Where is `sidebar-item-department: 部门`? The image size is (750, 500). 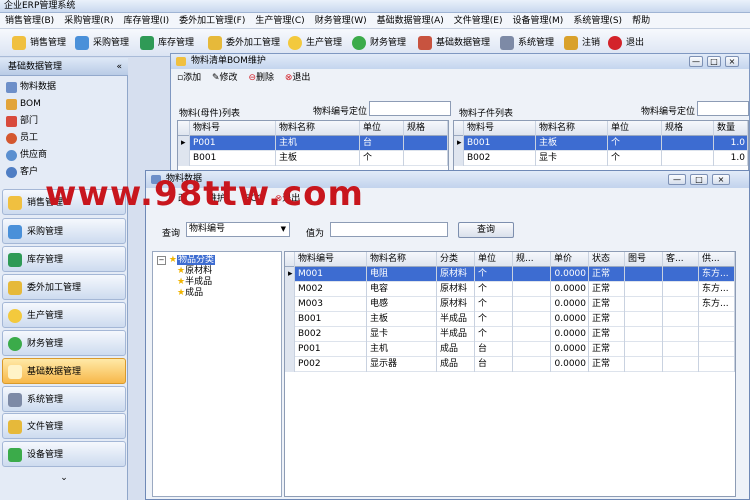
sidebar-item-department: 部门 is located at coordinates (22, 121).